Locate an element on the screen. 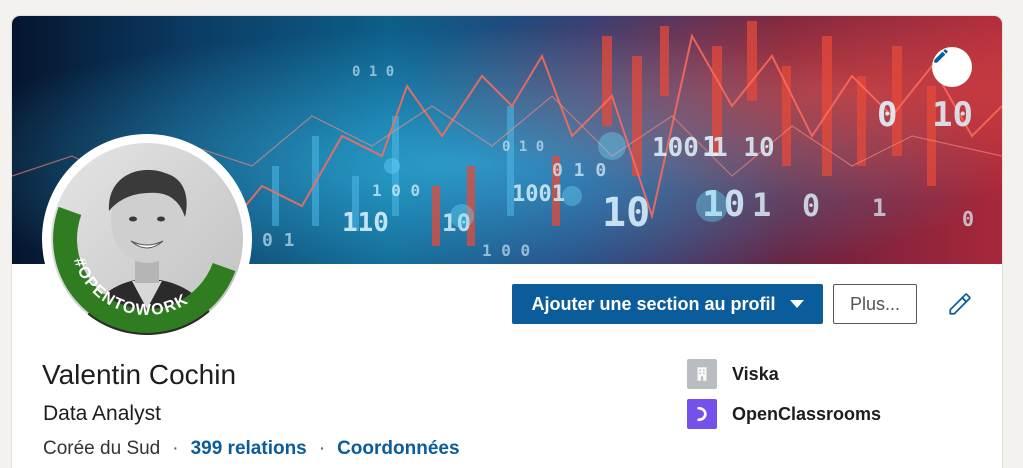 Image resolution: width=1023 pixels, height=468 pixels. profile-companies: Viska OpenClassrooms is located at coordinates (784, 399).